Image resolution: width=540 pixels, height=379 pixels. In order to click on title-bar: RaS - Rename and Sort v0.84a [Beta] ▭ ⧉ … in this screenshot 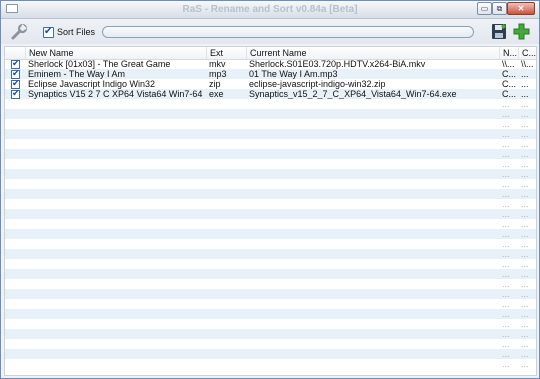, I will do `click(270, 10)`.